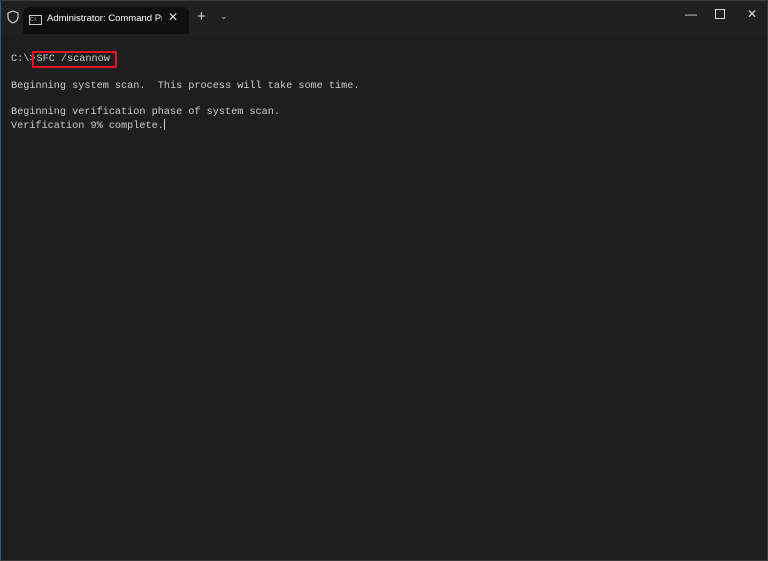 The height and width of the screenshot is (561, 768). What do you see at coordinates (720, 14) in the screenshot?
I see `maximize-icon` at bounding box center [720, 14].